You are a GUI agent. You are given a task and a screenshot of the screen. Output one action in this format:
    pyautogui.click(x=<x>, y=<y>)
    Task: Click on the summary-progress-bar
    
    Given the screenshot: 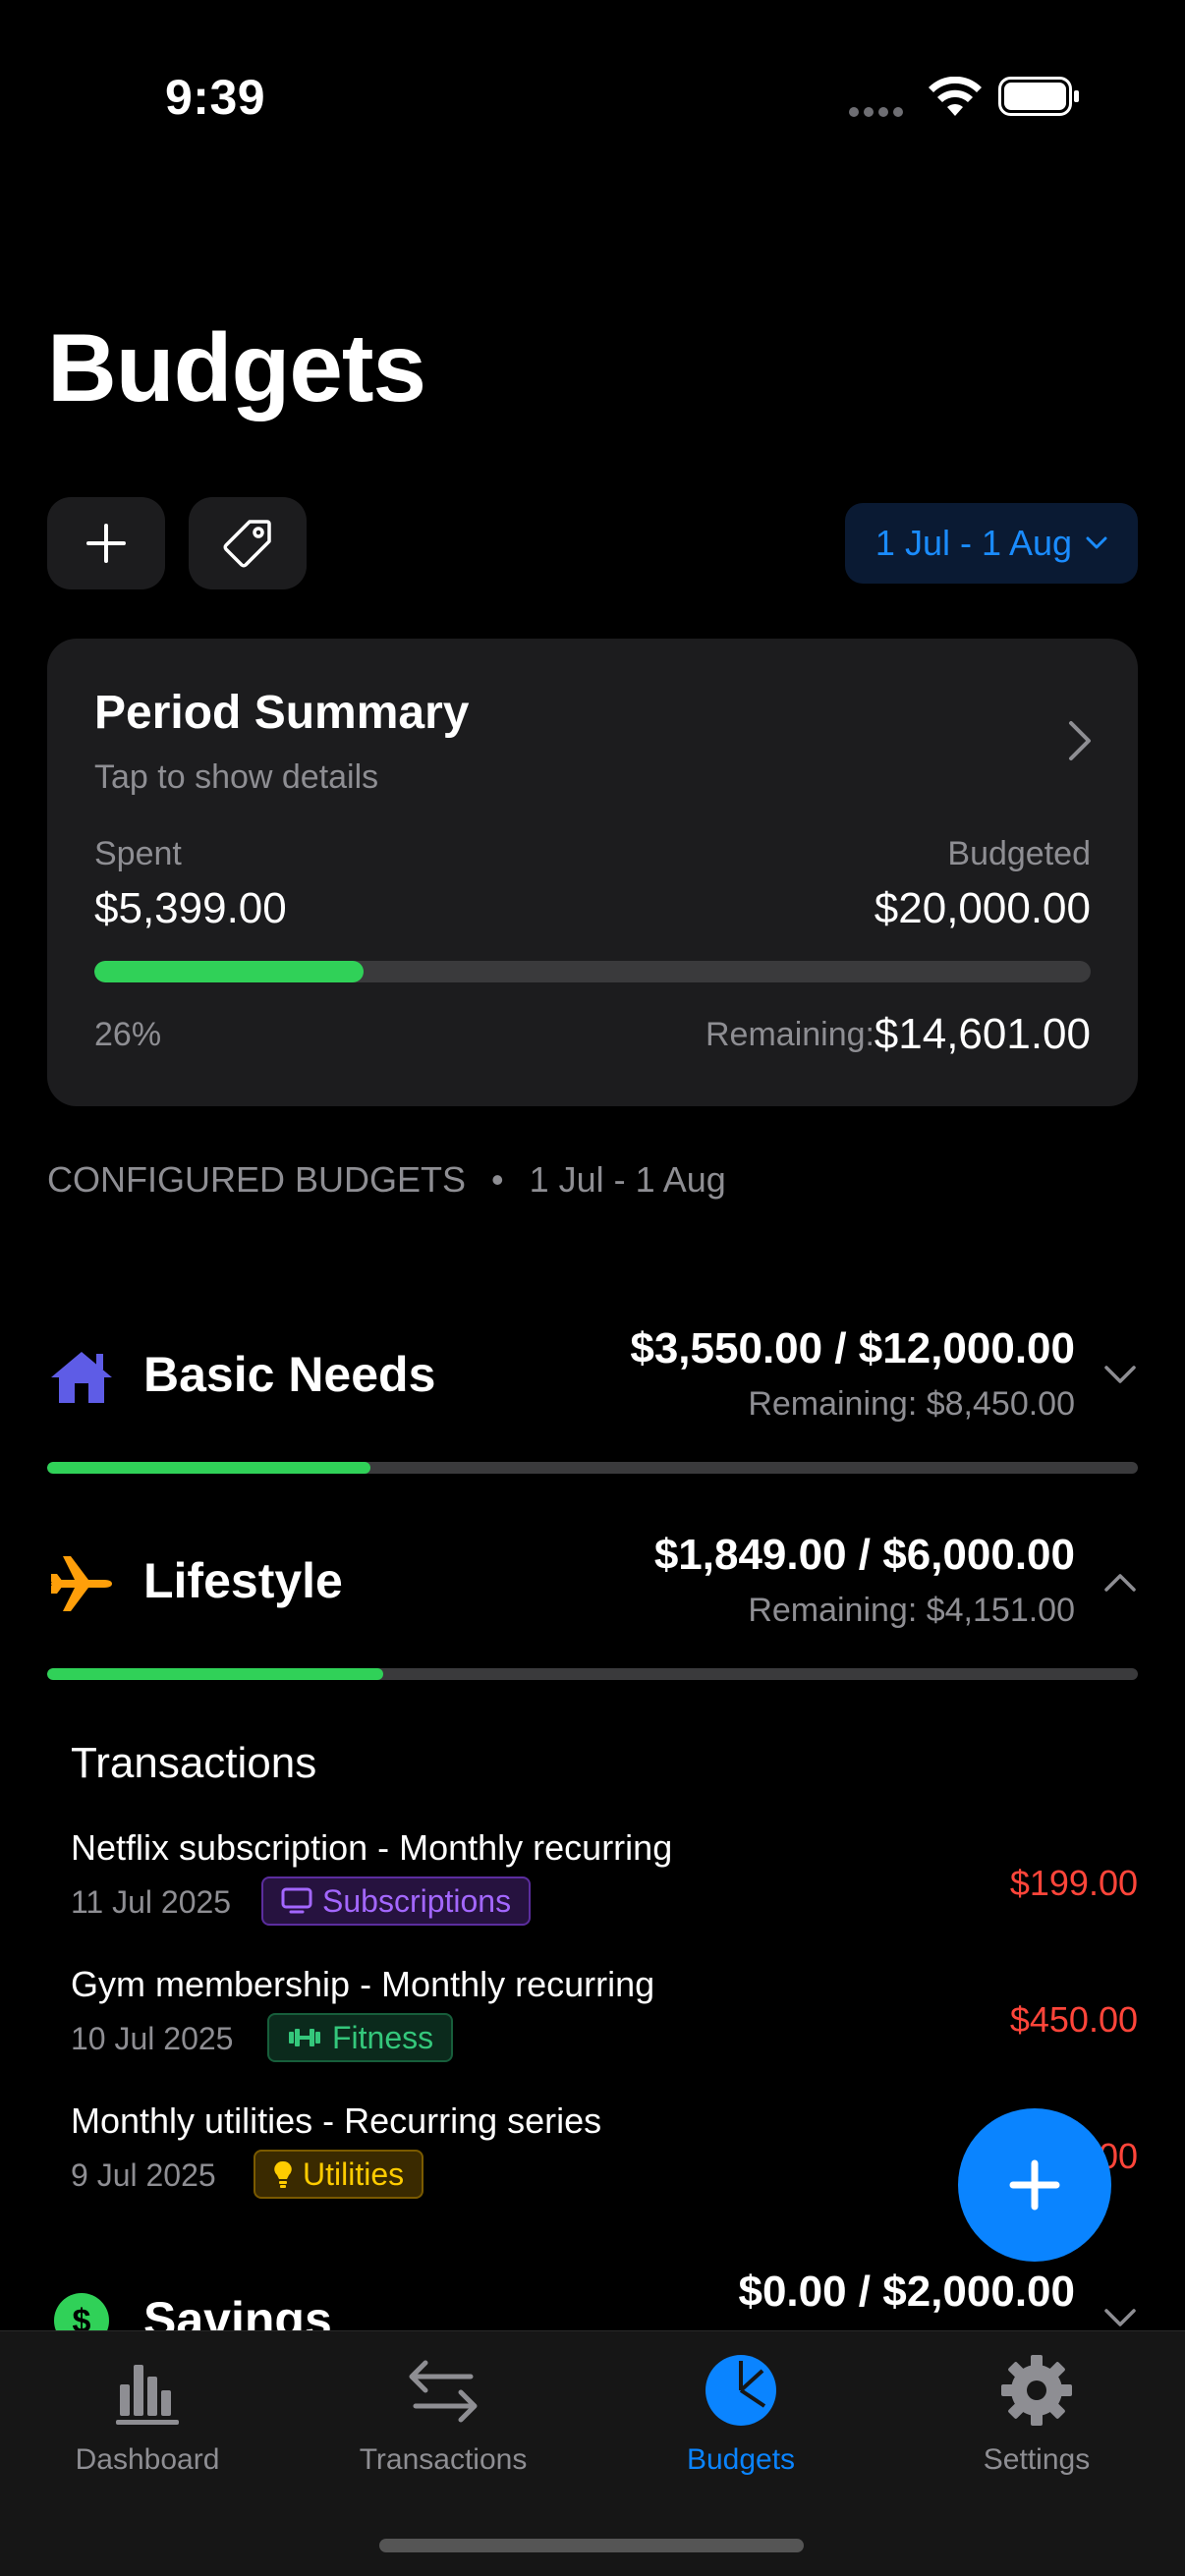 What is the action you would take?
    pyautogui.click(x=592, y=971)
    